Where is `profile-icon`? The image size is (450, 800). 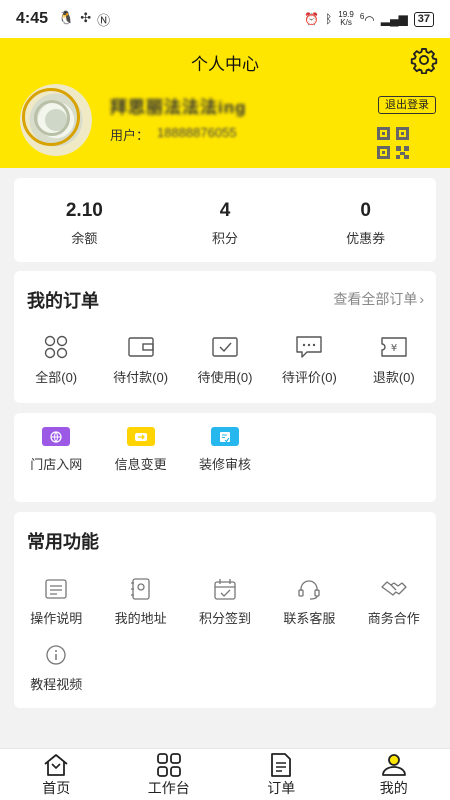 profile-icon is located at coordinates (393, 765).